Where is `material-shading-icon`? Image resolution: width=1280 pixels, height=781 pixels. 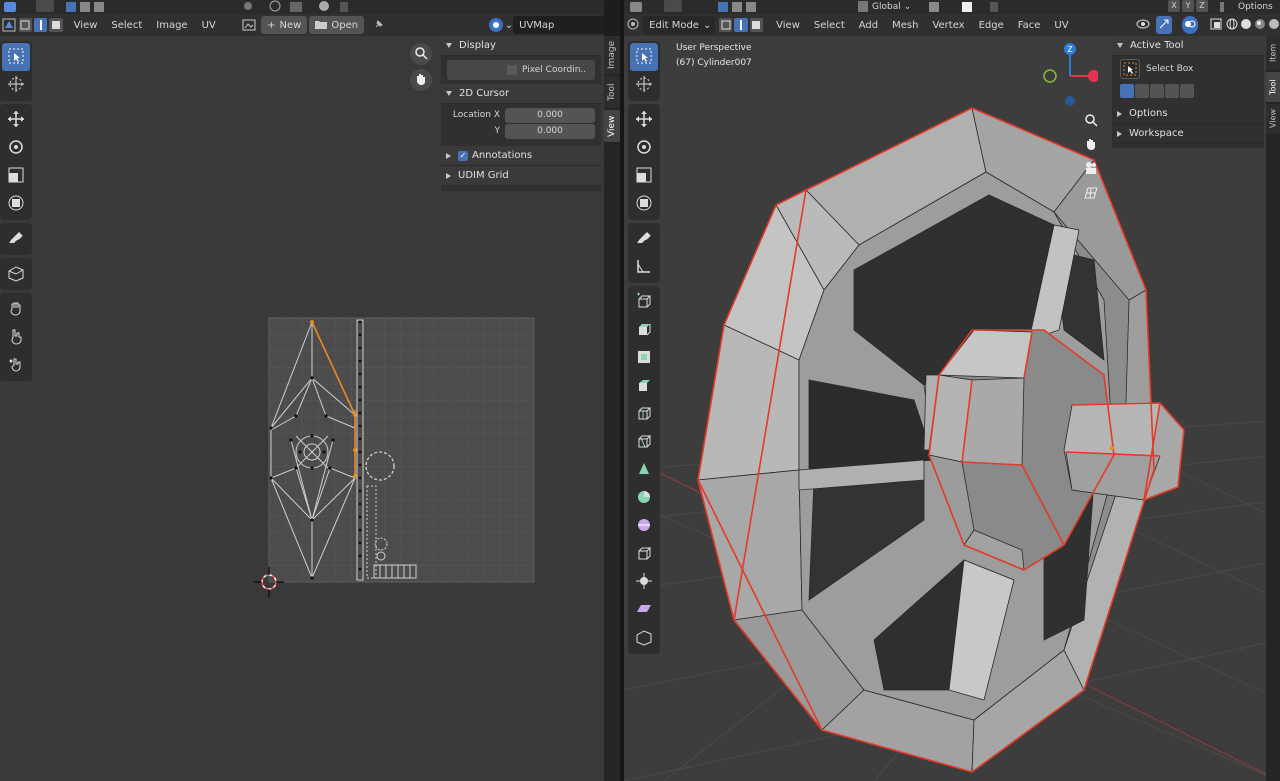
material-shading-icon is located at coordinates (1260, 25).